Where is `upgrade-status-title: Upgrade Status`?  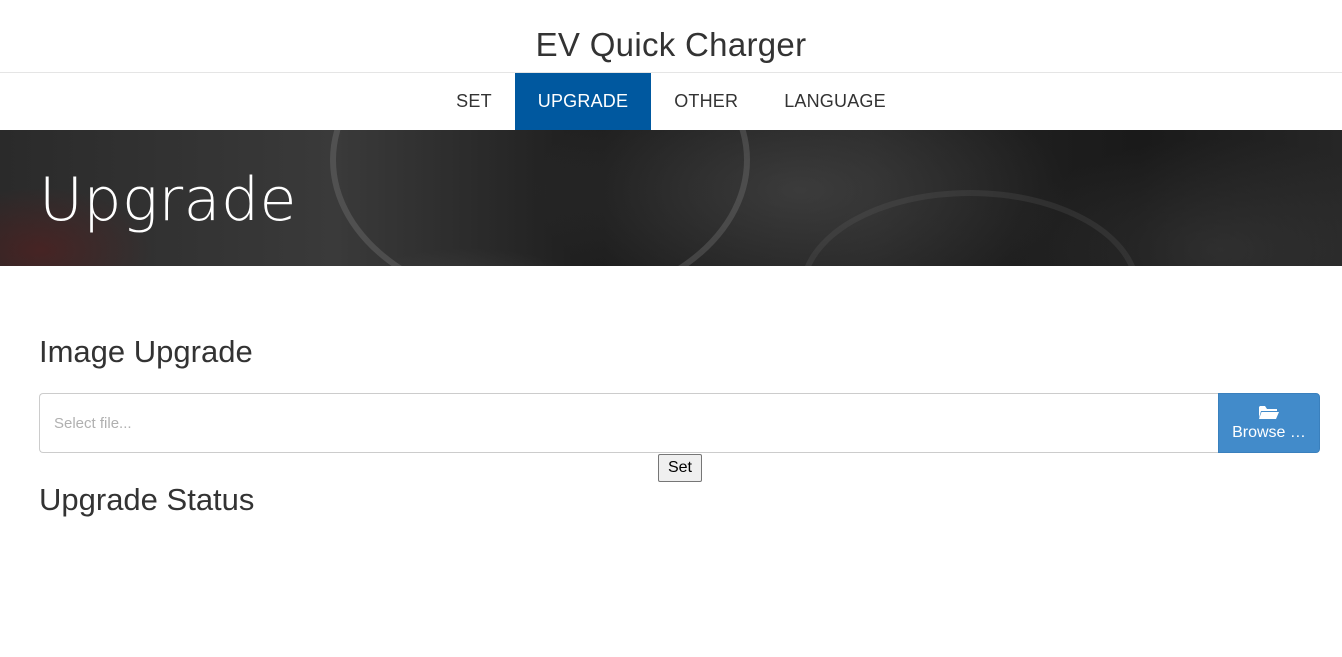 upgrade-status-title: Upgrade Status is located at coordinates (147, 499).